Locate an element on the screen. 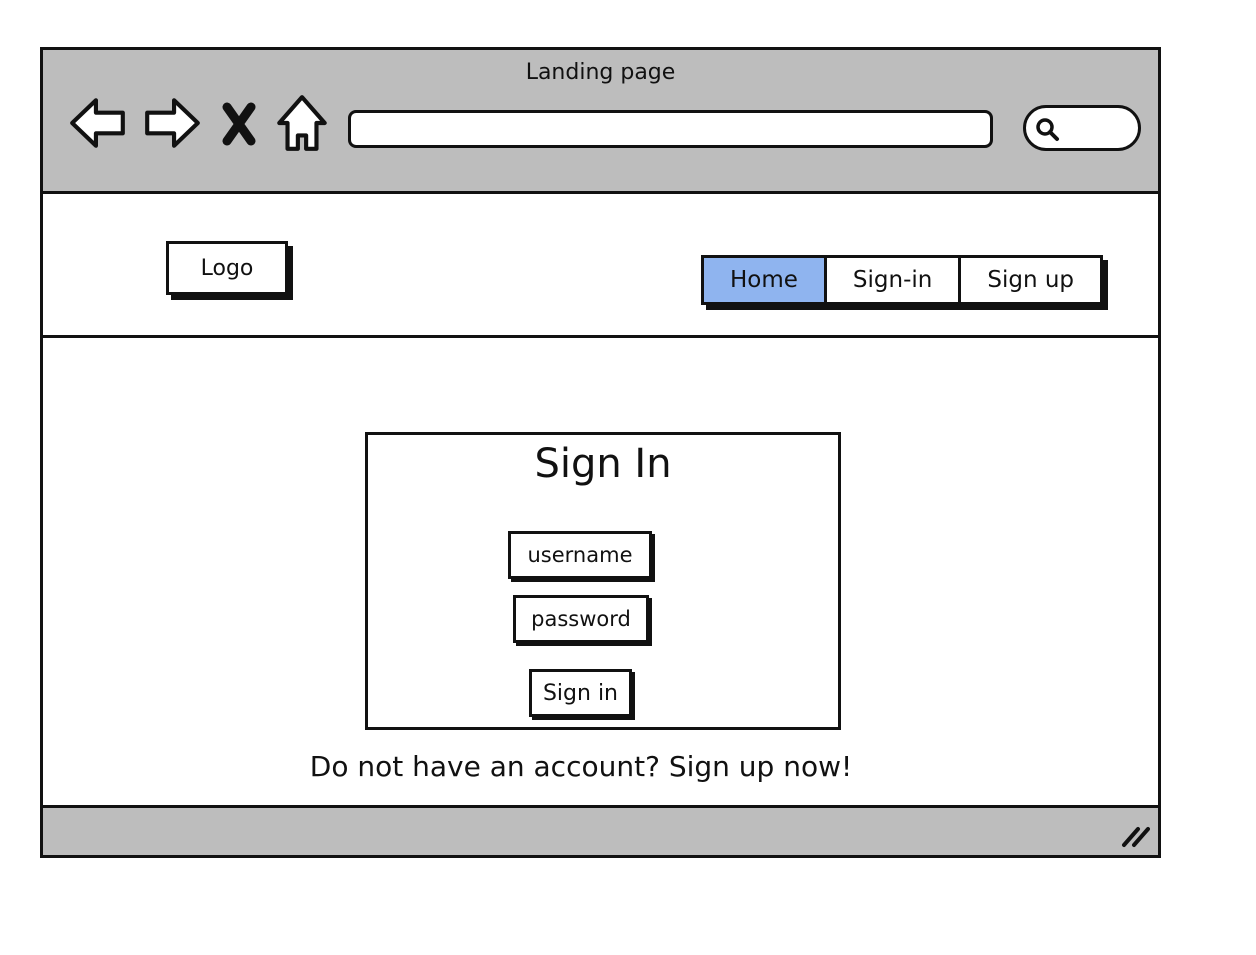 The width and height of the screenshot is (1256, 955). window-title: Landing page is located at coordinates (600, 72).